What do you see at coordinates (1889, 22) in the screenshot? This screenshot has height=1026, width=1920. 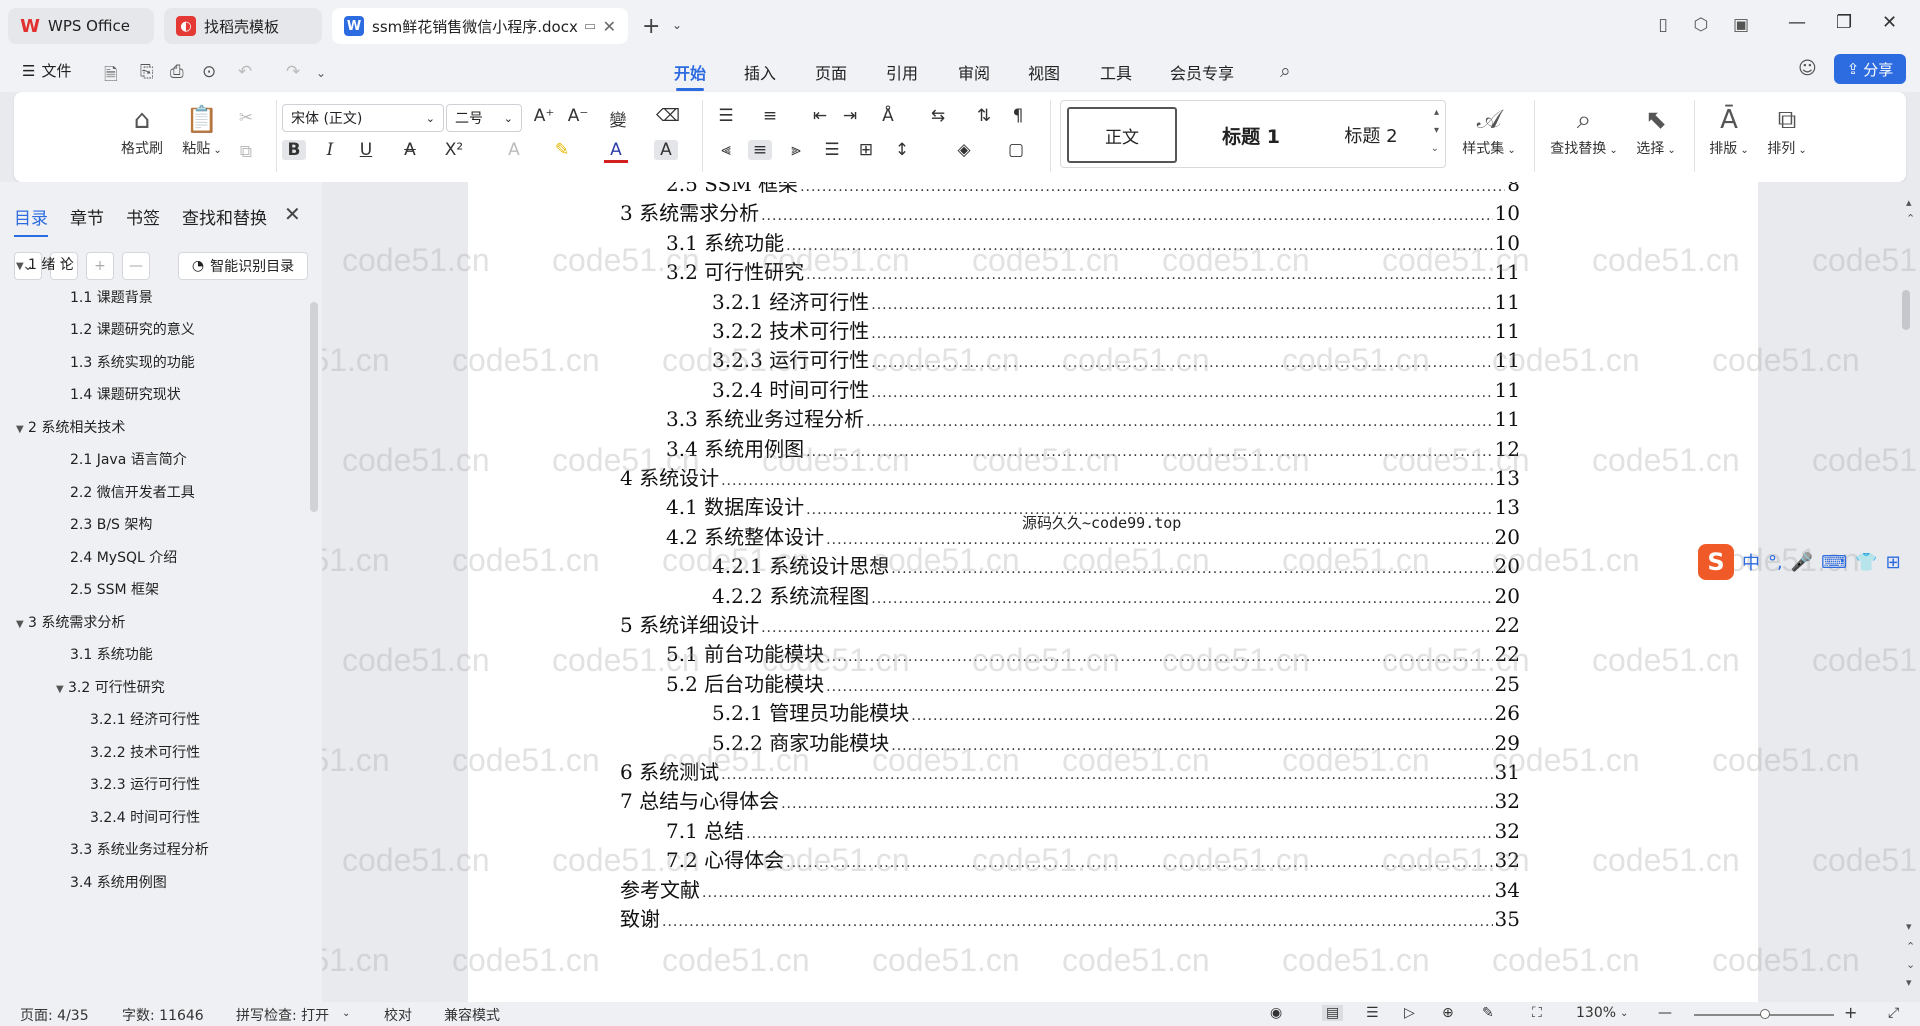 I see `close-window-icon: ✕` at bounding box center [1889, 22].